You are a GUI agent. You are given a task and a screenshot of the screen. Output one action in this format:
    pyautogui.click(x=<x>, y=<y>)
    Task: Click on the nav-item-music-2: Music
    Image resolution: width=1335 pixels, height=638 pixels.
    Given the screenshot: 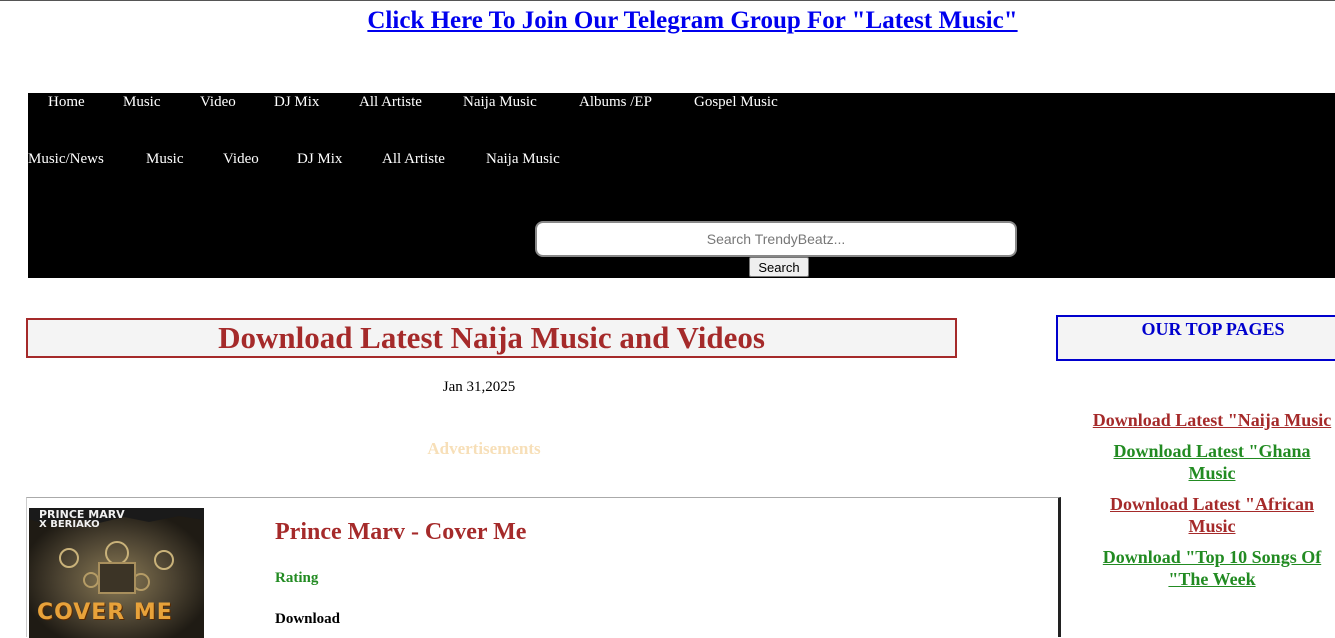 What is the action you would take?
    pyautogui.click(x=165, y=159)
    